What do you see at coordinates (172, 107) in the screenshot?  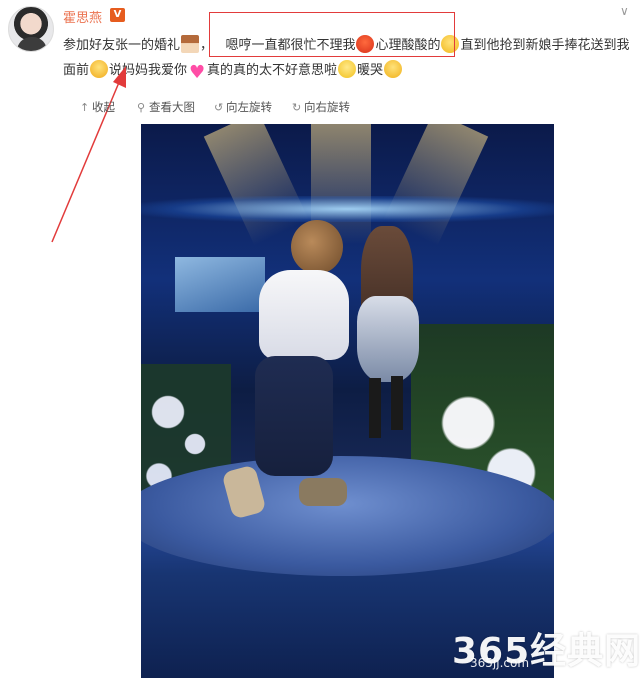 I see `view-large-label: 查看大图` at bounding box center [172, 107].